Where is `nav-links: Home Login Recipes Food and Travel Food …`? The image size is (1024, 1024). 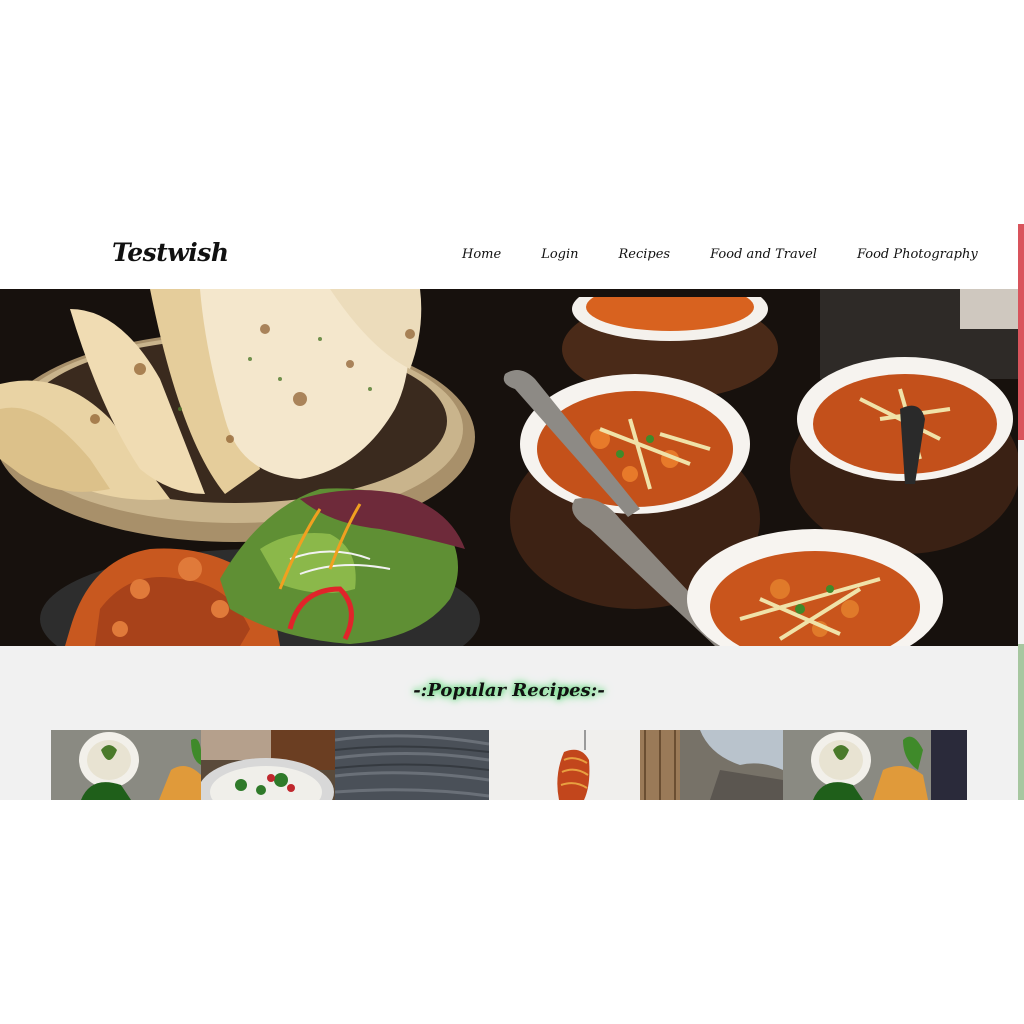 nav-links: Home Login Recipes Food and Travel Food … is located at coordinates (720, 254).